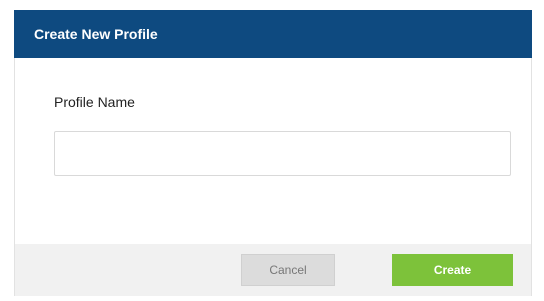 Image resolution: width=544 pixels, height=301 pixels. What do you see at coordinates (288, 270) in the screenshot?
I see `cancel-button: Cancel` at bounding box center [288, 270].